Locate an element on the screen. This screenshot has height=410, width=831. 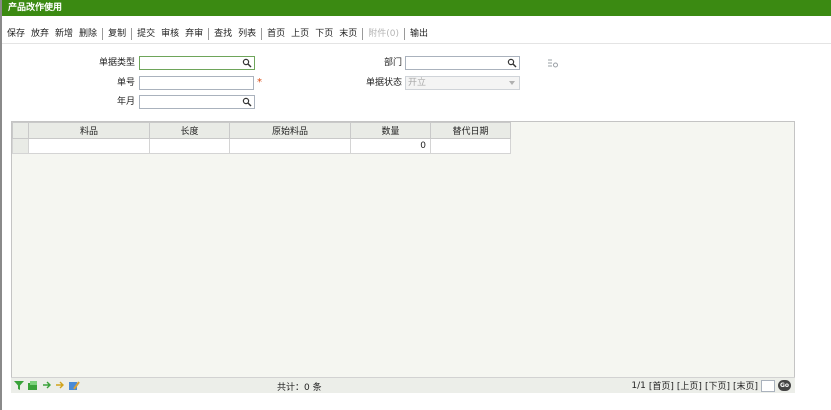
toolbar-button: 提交 is located at coordinates (146, 34).